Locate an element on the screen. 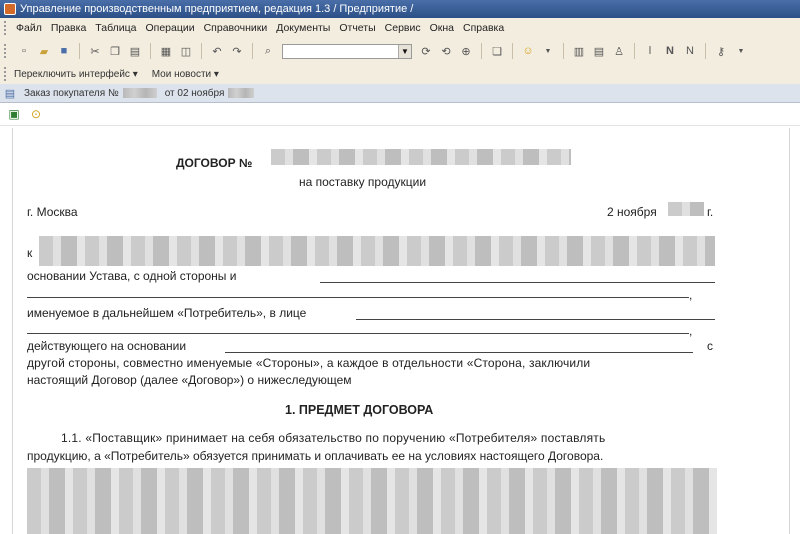 The image size is (800, 534). calendar-icon: ▤ is located at coordinates (599, 51).